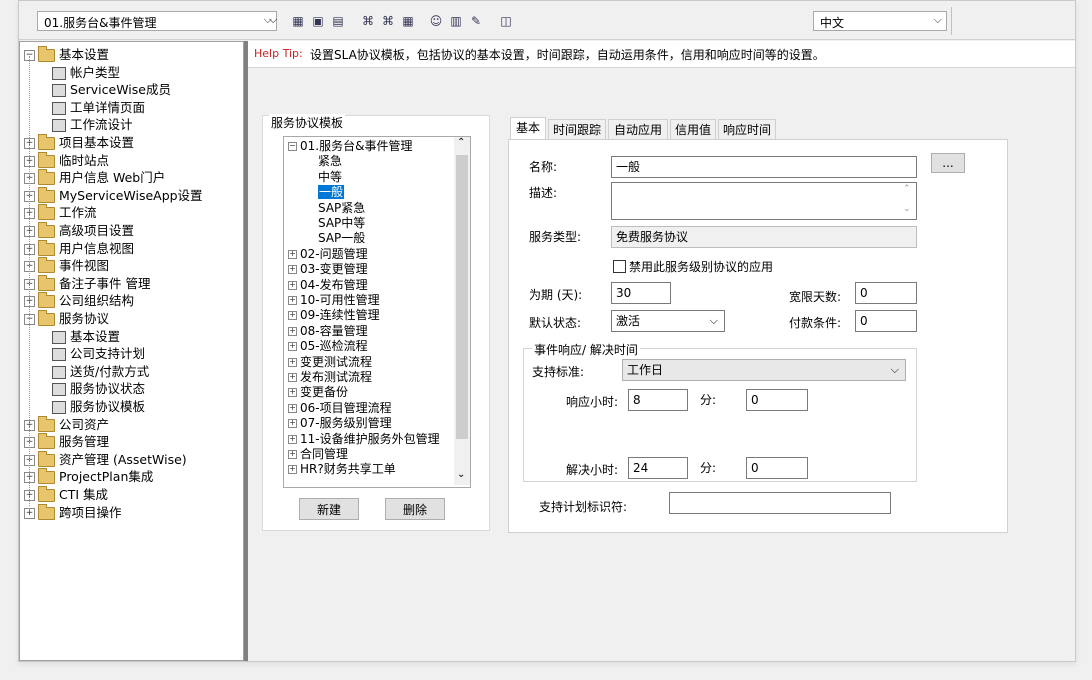 The image size is (1092, 680). I want to click on support-standard-select: 工作日 ⌵, so click(764, 370).